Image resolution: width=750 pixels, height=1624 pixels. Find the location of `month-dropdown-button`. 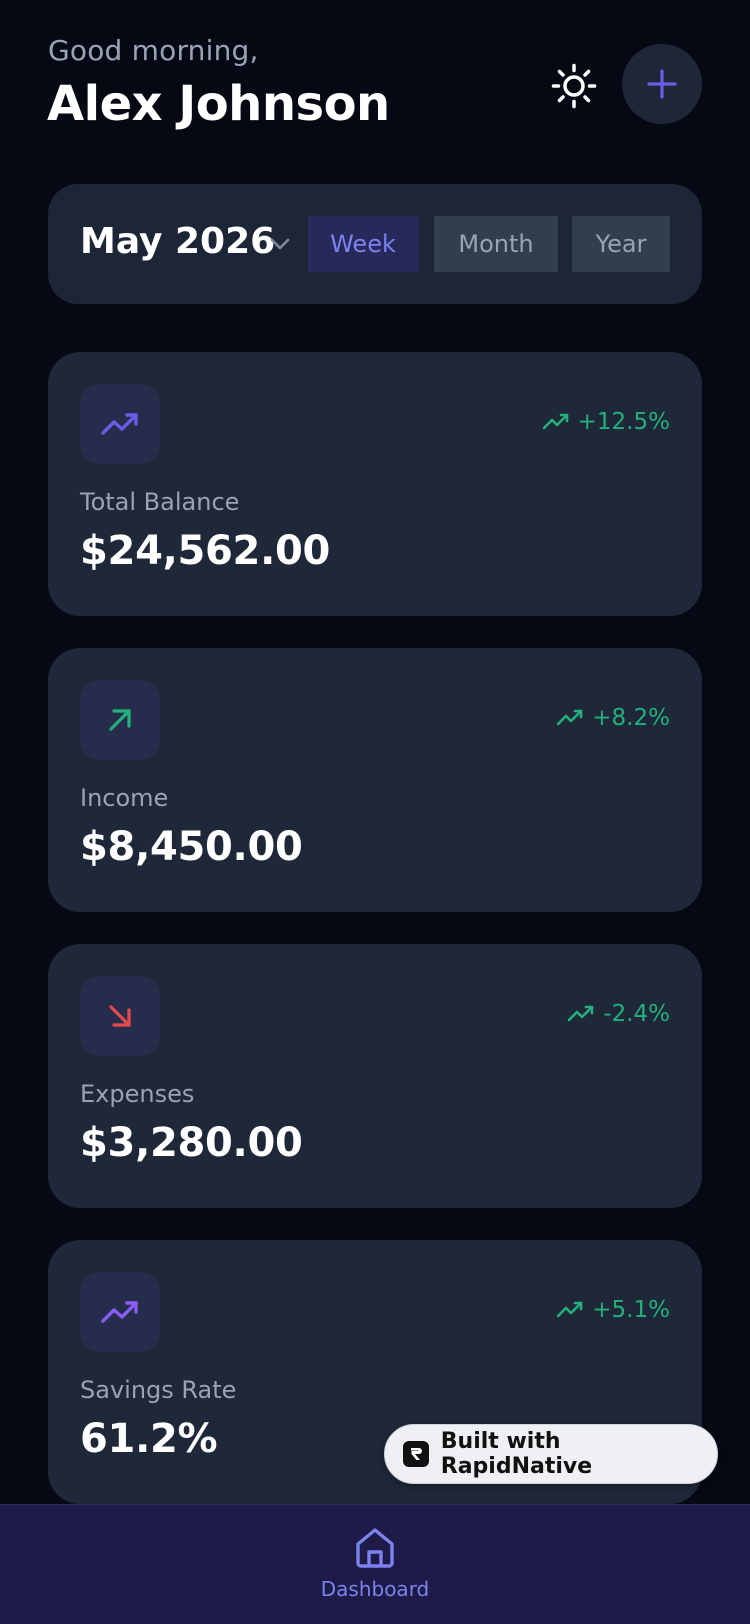

month-dropdown-button is located at coordinates (280, 244).